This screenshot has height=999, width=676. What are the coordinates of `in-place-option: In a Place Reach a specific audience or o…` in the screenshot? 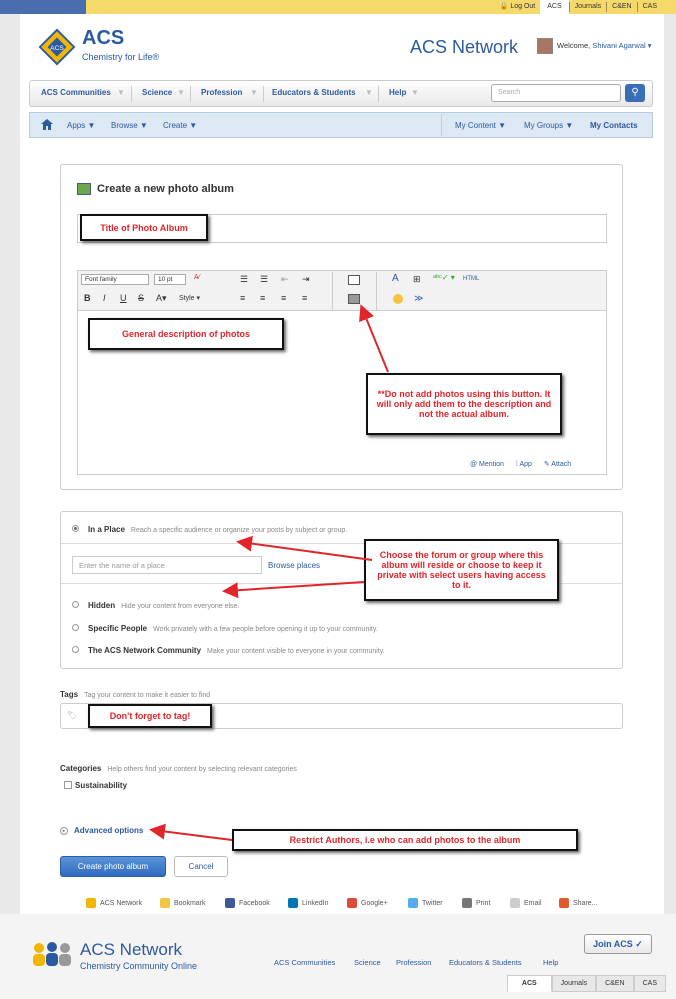 It's located at (217, 529).